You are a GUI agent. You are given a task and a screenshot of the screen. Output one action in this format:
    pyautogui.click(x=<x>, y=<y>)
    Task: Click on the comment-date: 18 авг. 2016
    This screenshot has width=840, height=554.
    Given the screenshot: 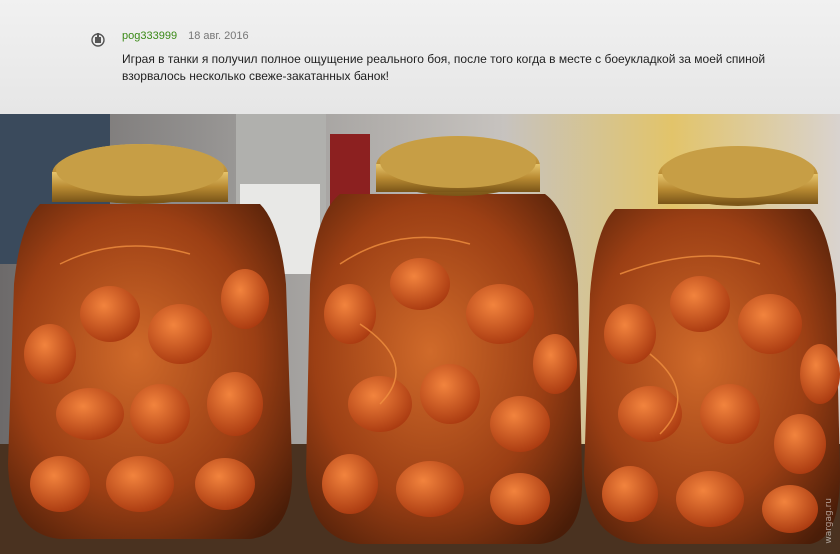 What is the action you would take?
    pyautogui.click(x=218, y=36)
    